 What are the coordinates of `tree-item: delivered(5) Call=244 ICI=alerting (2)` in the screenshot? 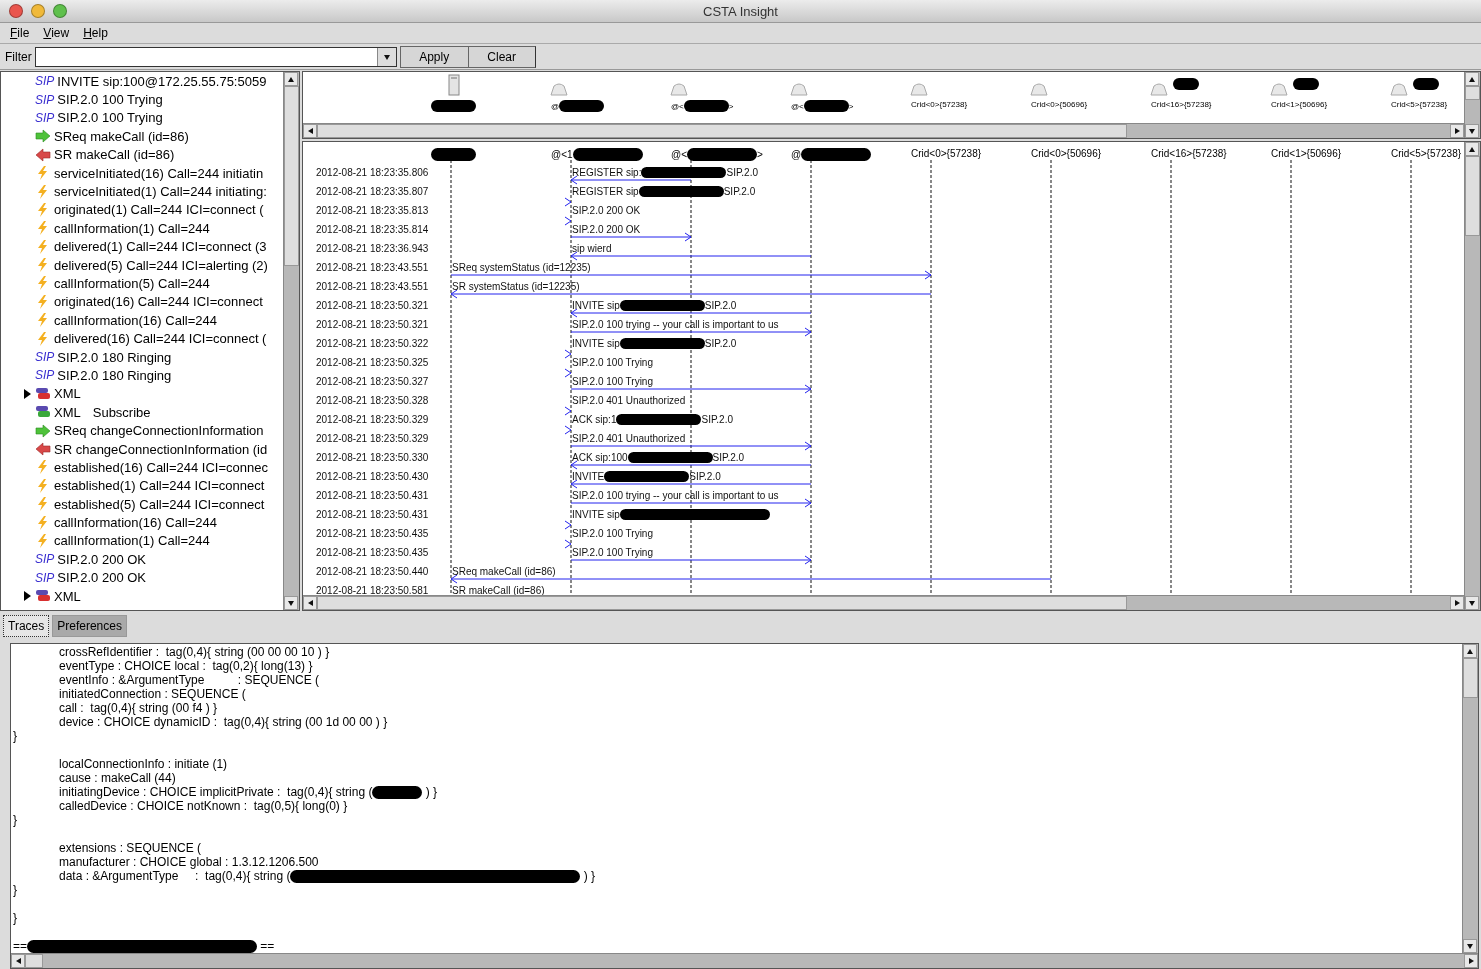 It's located at (142, 265).